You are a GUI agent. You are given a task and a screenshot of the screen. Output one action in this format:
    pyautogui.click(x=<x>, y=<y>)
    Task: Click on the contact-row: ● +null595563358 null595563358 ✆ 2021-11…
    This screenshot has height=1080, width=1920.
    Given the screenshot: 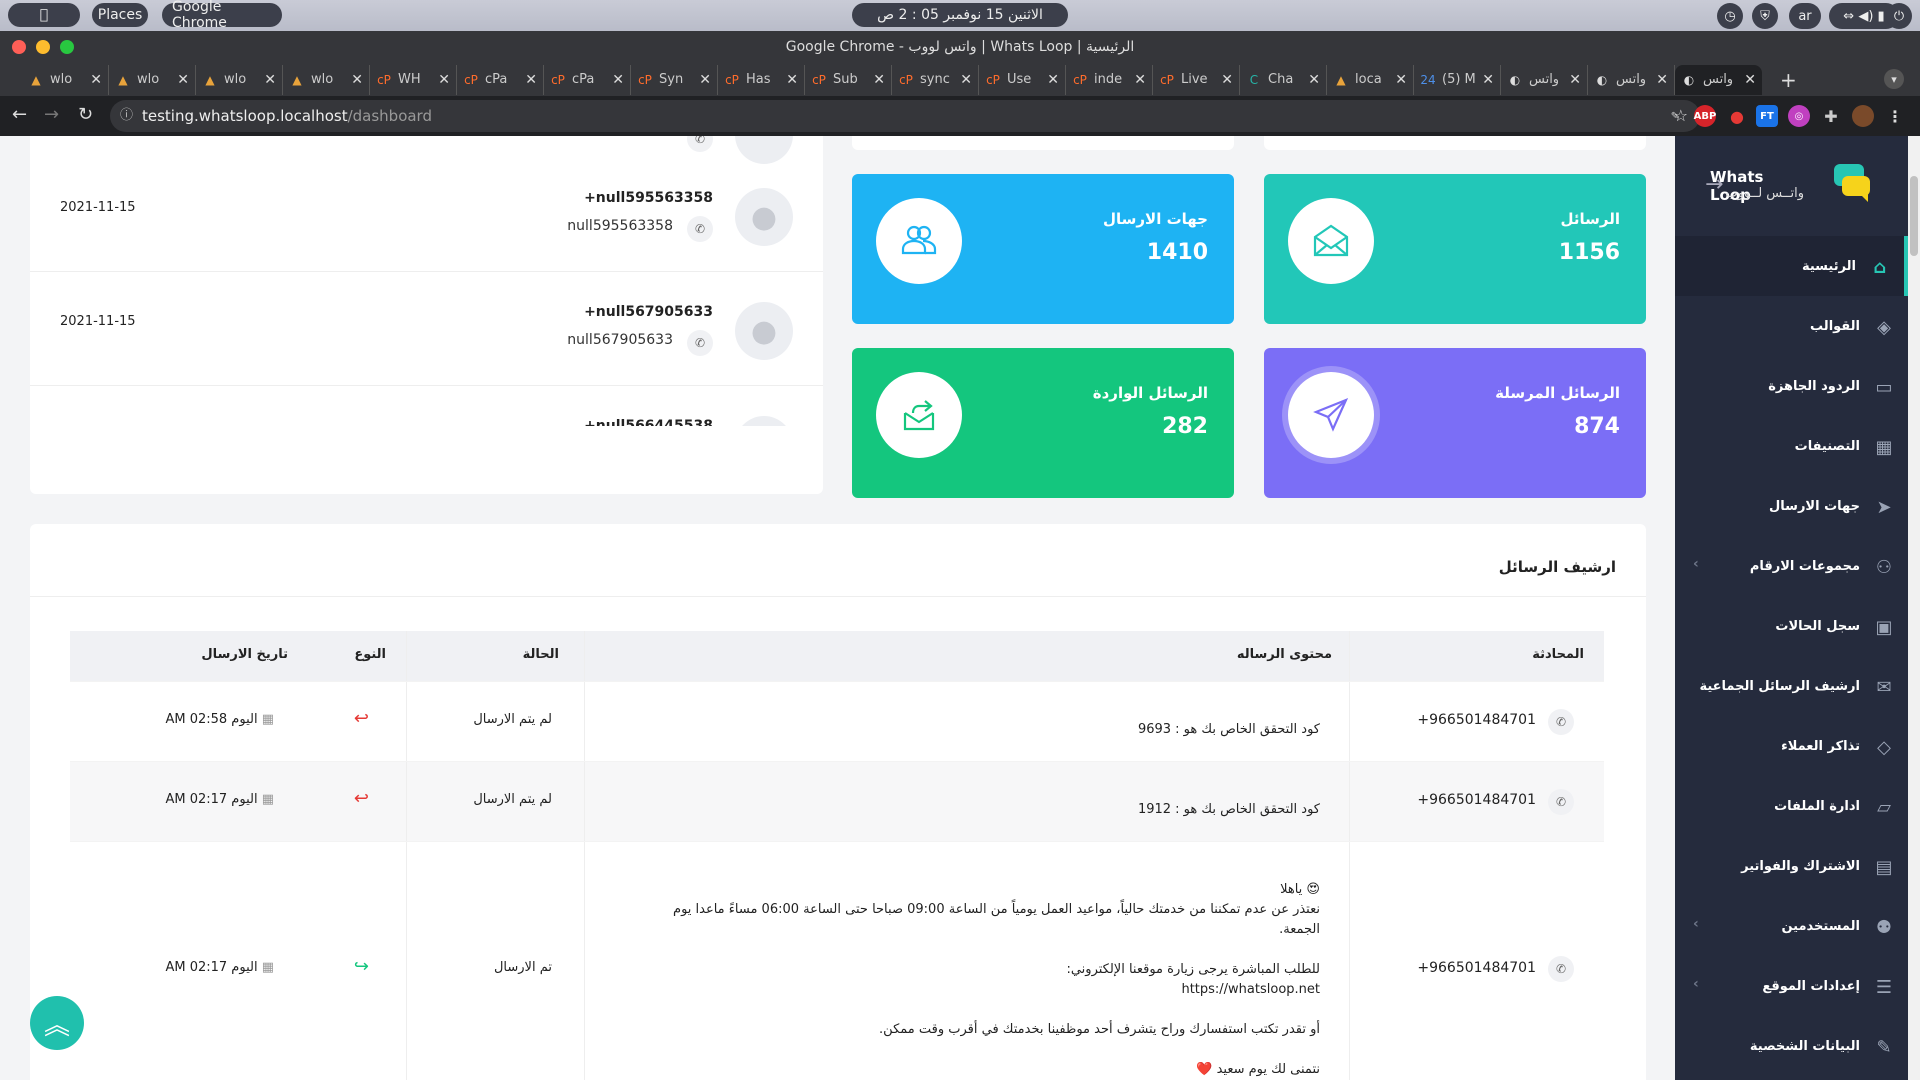 What is the action you would take?
    pyautogui.click(x=426, y=215)
    